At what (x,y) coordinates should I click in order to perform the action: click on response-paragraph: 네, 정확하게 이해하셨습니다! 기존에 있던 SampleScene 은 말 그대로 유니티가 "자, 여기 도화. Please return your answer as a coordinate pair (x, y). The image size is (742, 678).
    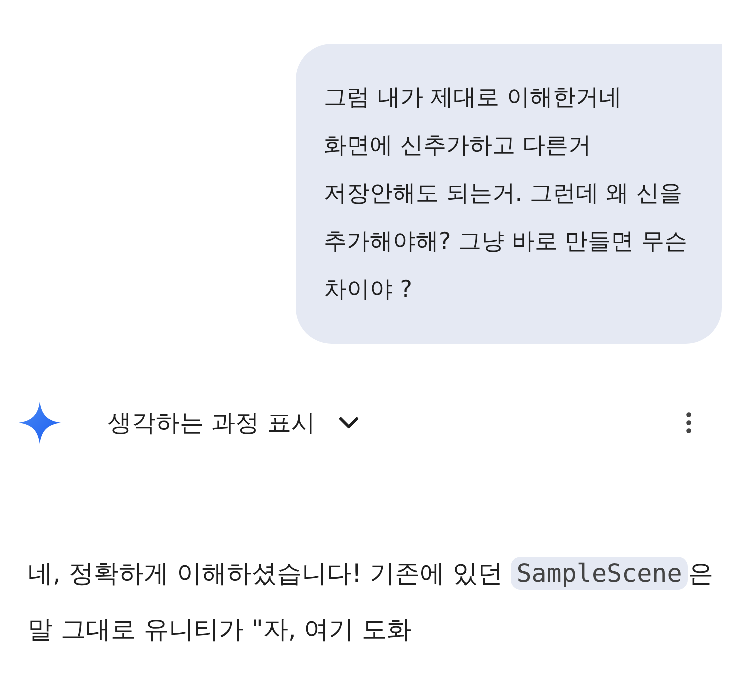
    Looking at the image, I should click on (371, 601).